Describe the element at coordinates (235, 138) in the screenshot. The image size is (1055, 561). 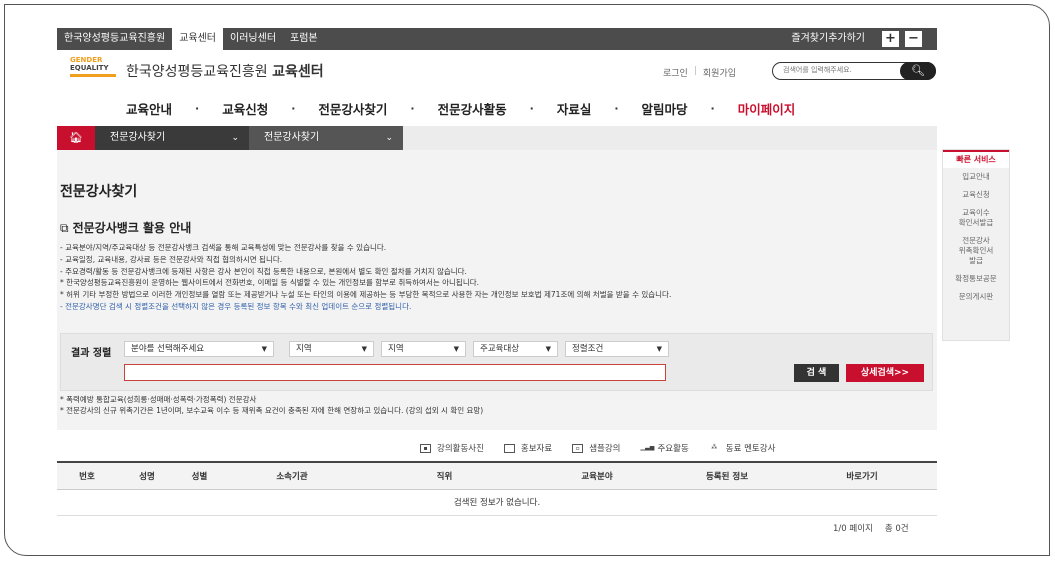
I see `chevron-down-icon: ⌄` at that location.